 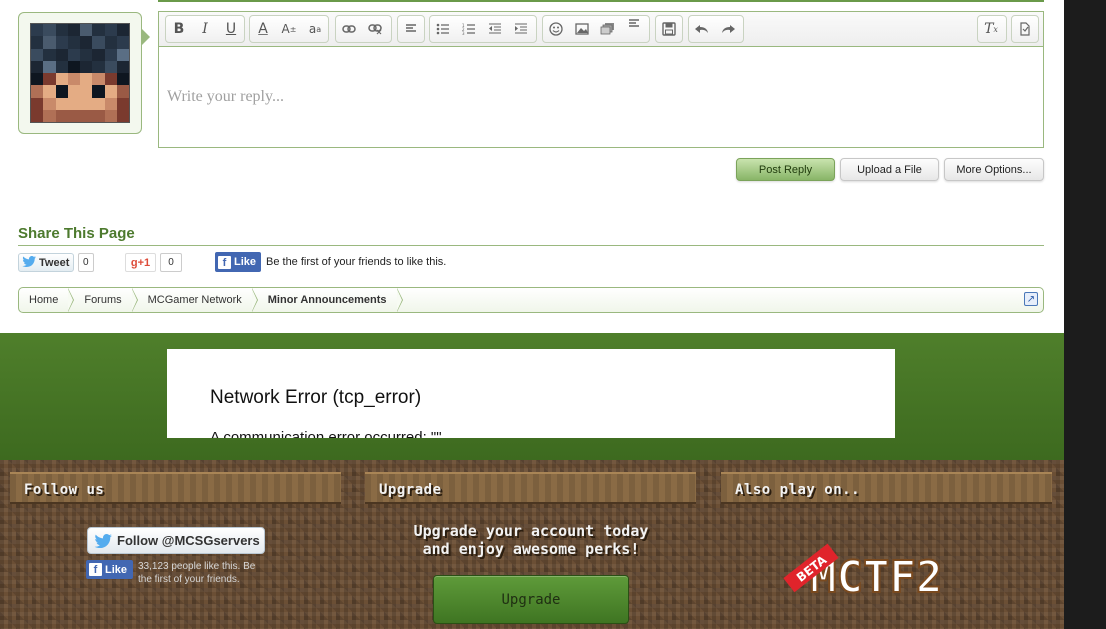 I want to click on also-play-title: Also play on.., so click(x=798, y=490).